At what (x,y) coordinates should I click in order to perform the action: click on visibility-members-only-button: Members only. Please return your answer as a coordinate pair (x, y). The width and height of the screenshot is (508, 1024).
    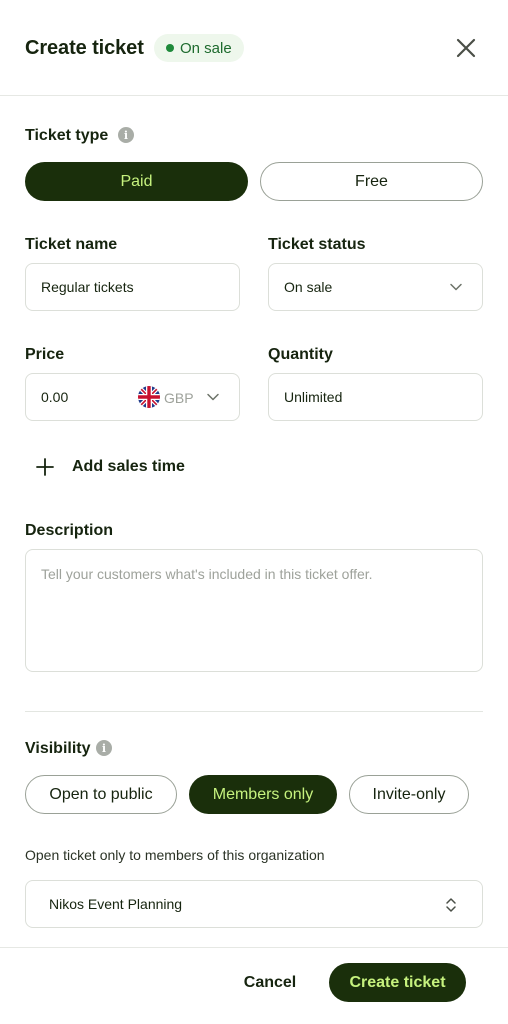
    Looking at the image, I should click on (263, 794).